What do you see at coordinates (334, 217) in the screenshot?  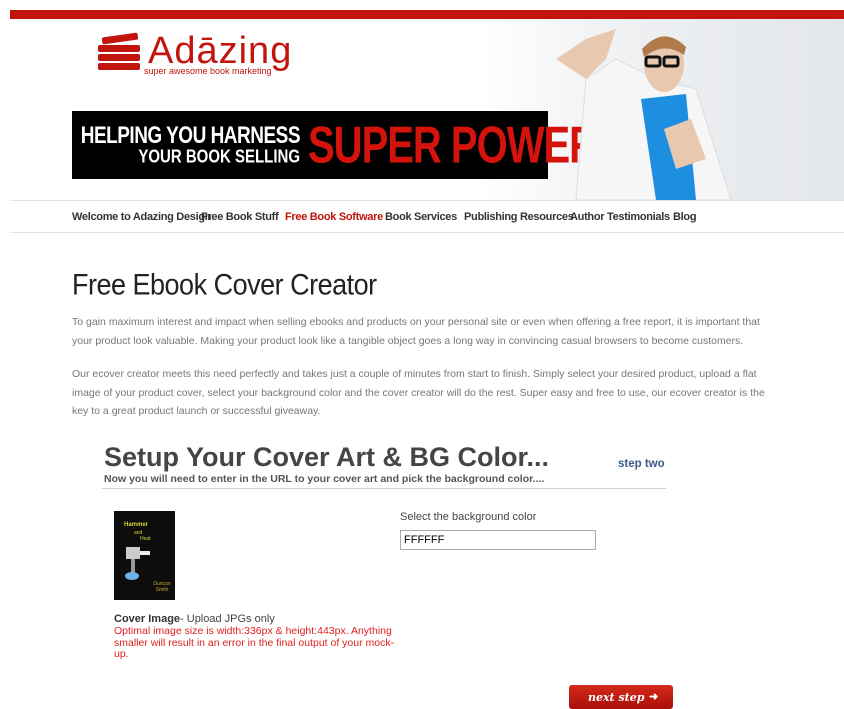 I see `nav-free-book-software: Free Book Software` at bounding box center [334, 217].